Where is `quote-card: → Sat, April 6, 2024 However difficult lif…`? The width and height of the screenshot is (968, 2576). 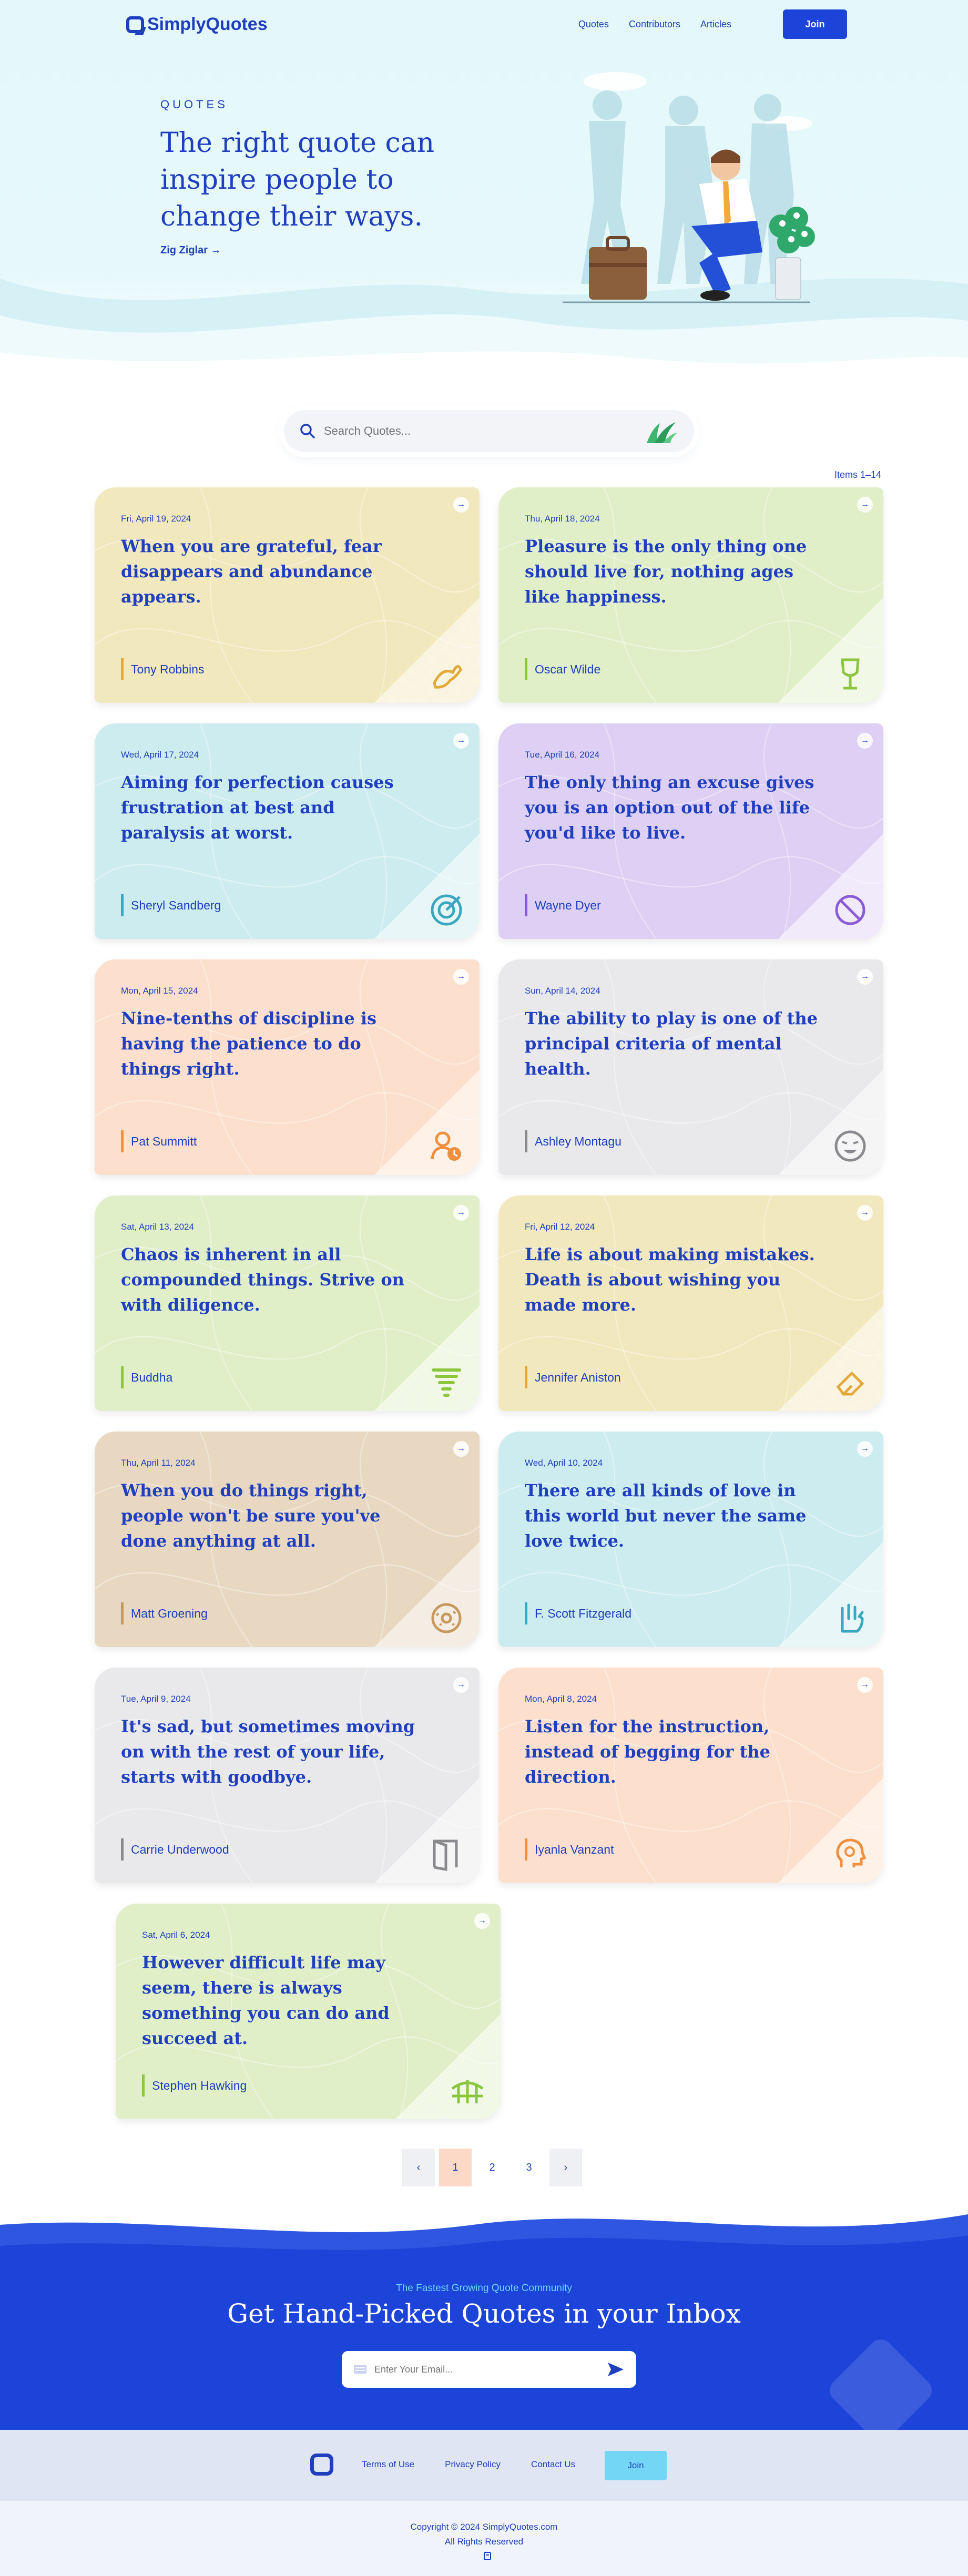
quote-card: → Sat, April 6, 2024 However difficult lif… is located at coordinates (308, 2011).